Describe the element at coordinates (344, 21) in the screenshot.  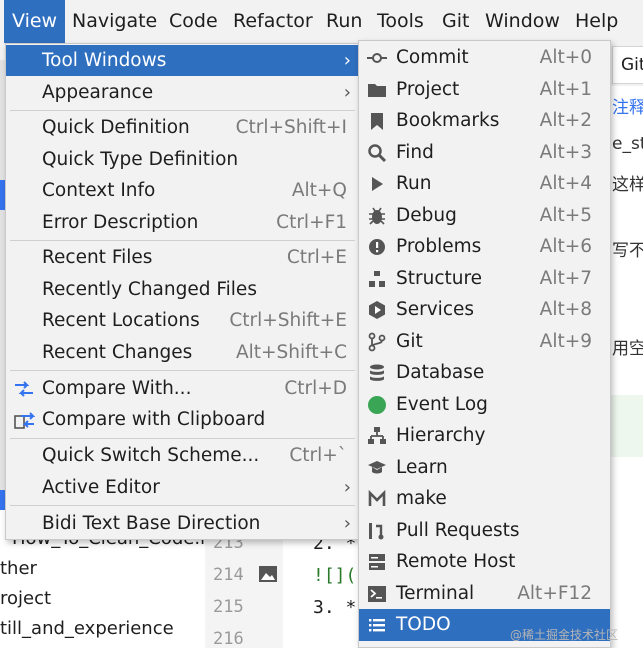
I see `menu-run: Run` at that location.